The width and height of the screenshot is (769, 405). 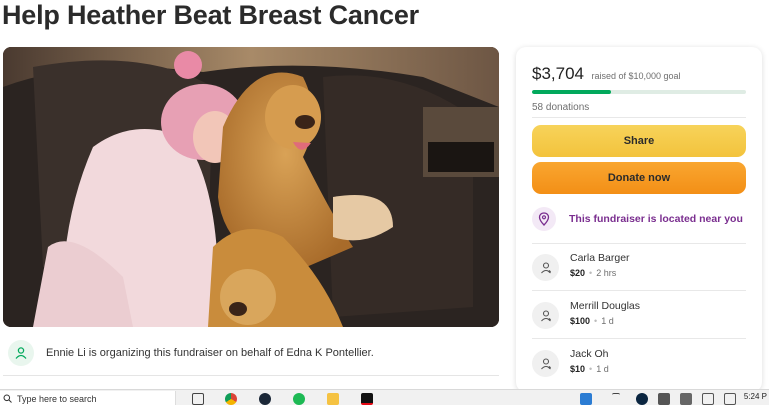 I want to click on raised-summary: $3,704 raised of $10,000 goal, so click(x=606, y=74).